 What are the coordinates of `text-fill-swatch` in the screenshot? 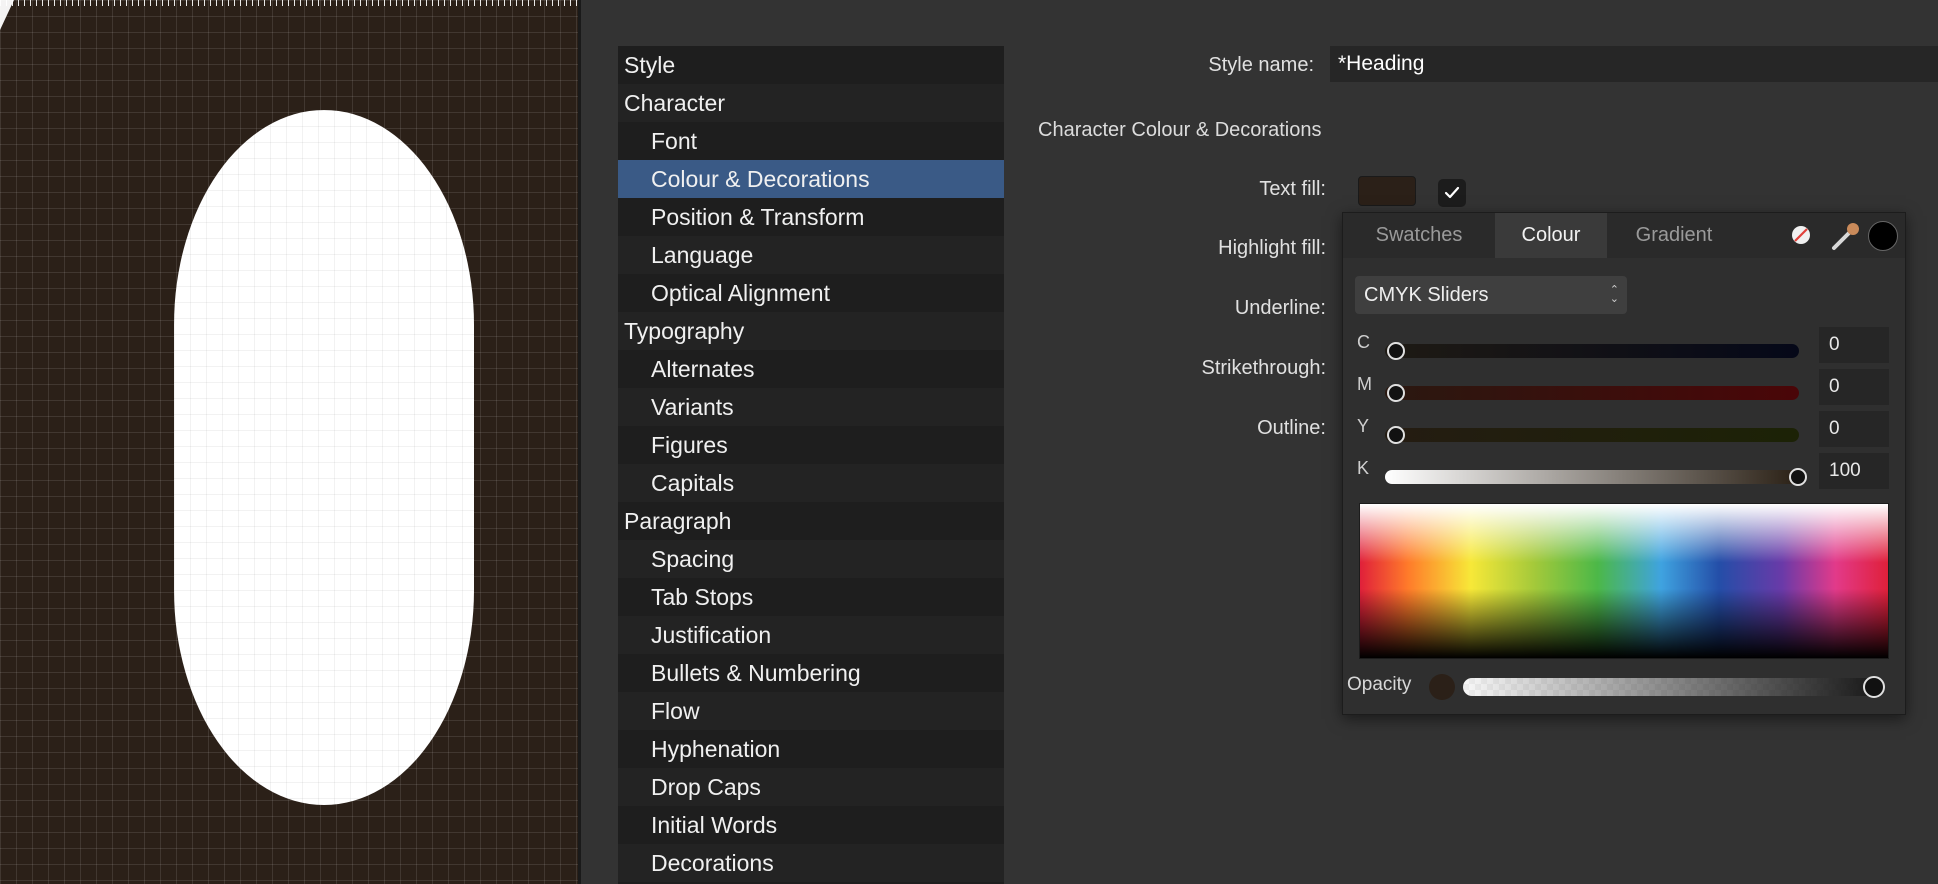 It's located at (1387, 191).